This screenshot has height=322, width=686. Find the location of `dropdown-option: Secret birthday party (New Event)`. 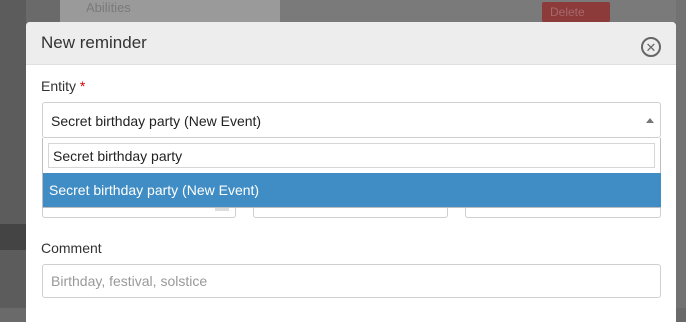

dropdown-option: Secret birthday party (New Event) is located at coordinates (352, 190).